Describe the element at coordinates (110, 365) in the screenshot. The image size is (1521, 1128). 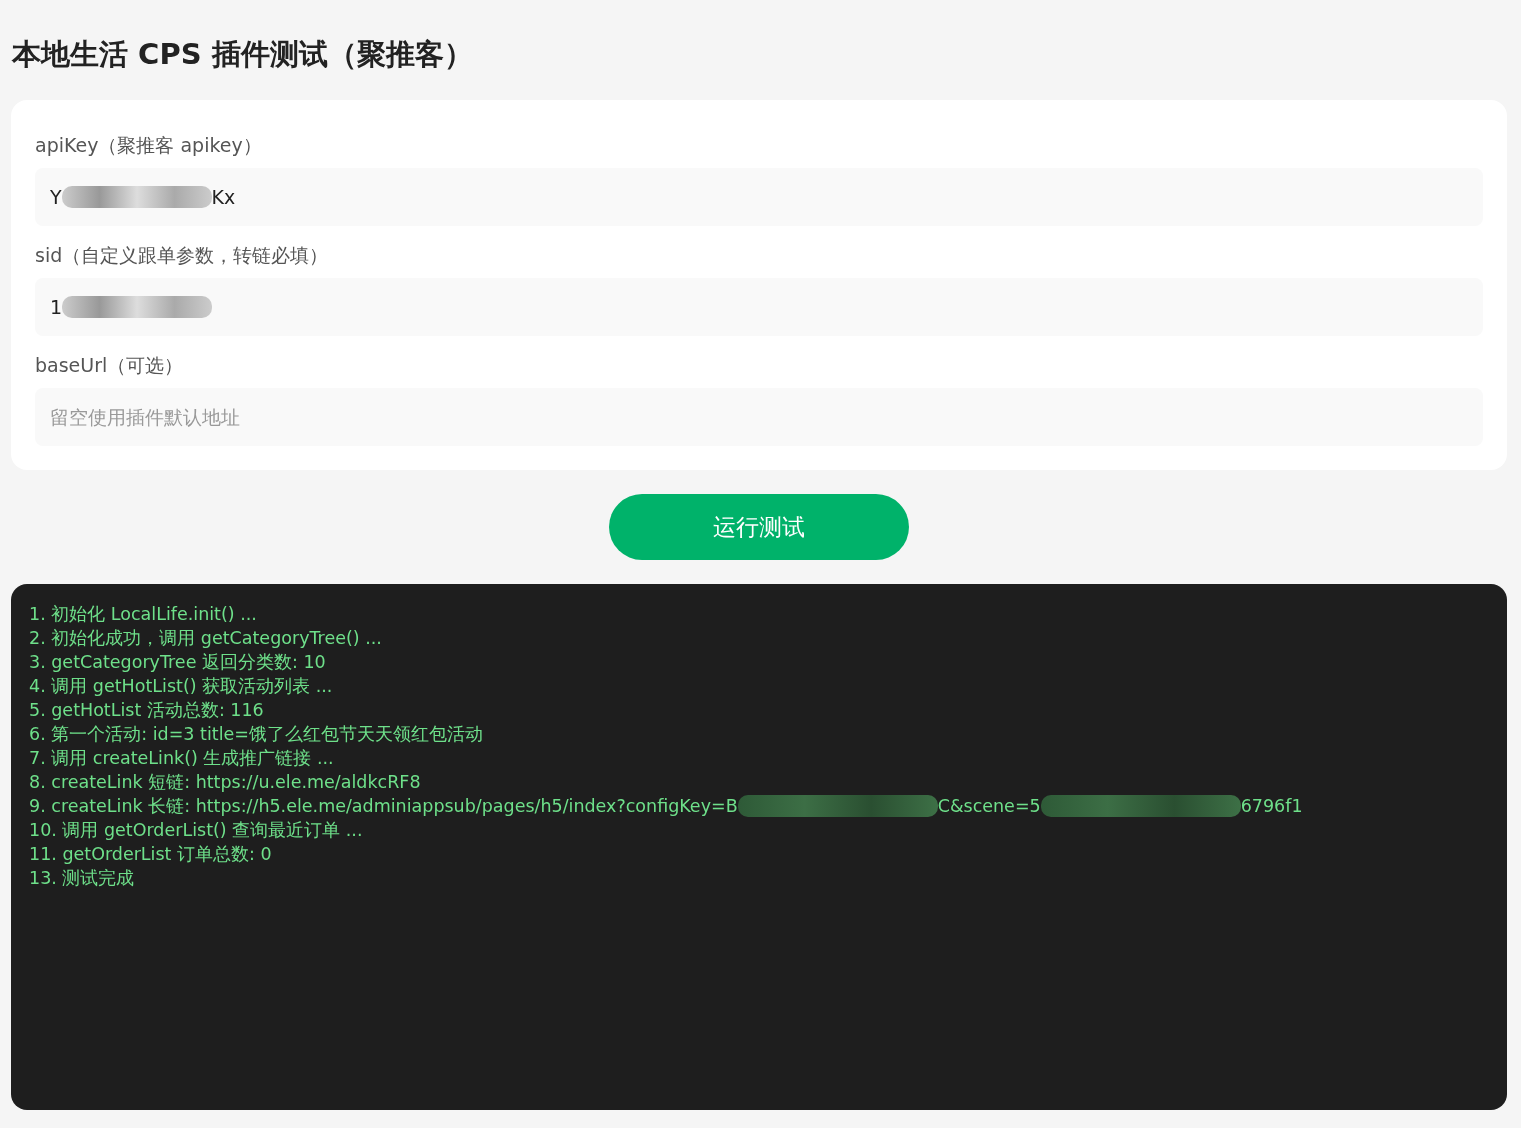
I see `field-label: baseUrl（可选）` at that location.